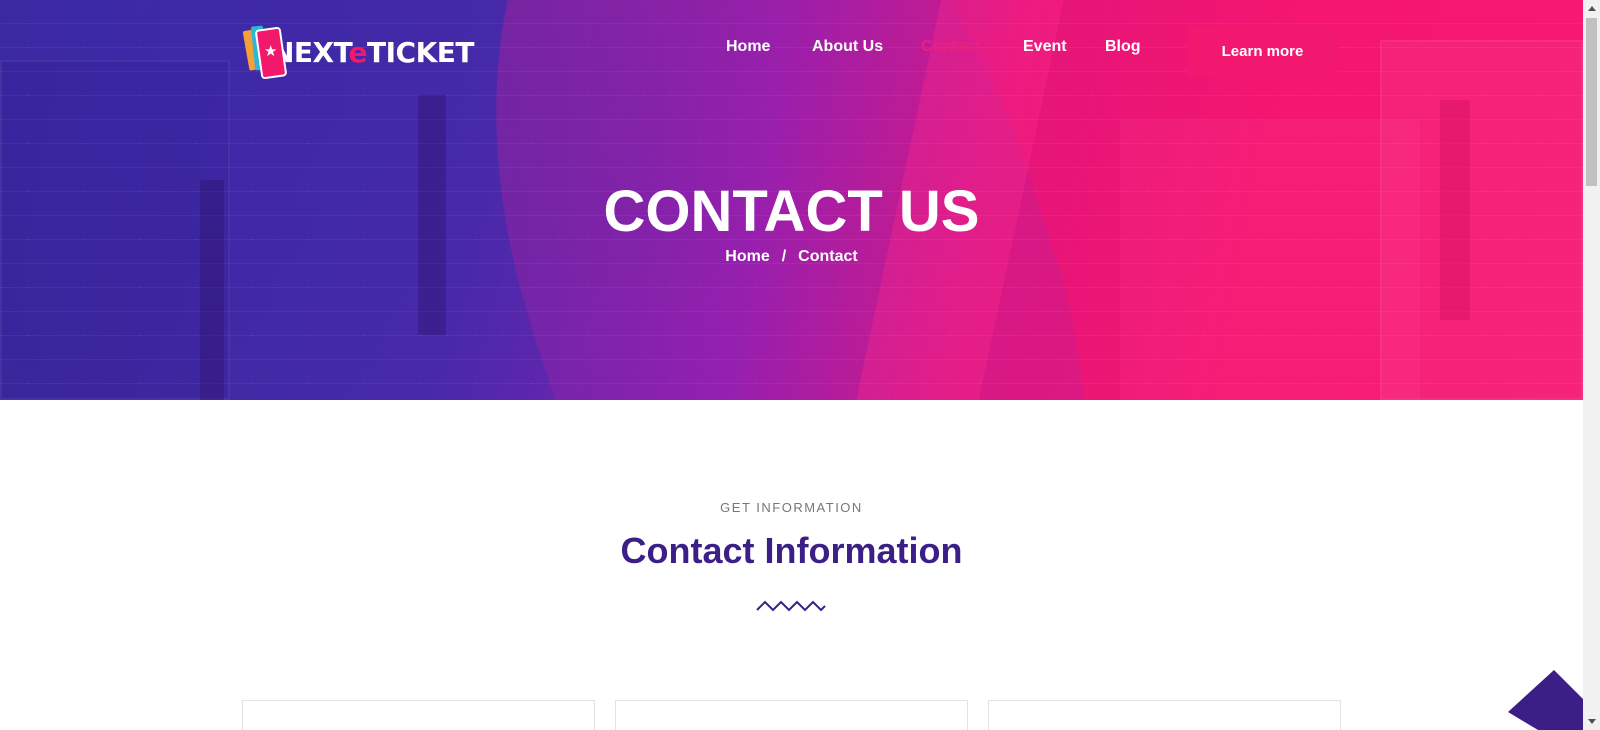 This screenshot has height=730, width=1600. I want to click on scroll-up-icon, so click(1591, 8).